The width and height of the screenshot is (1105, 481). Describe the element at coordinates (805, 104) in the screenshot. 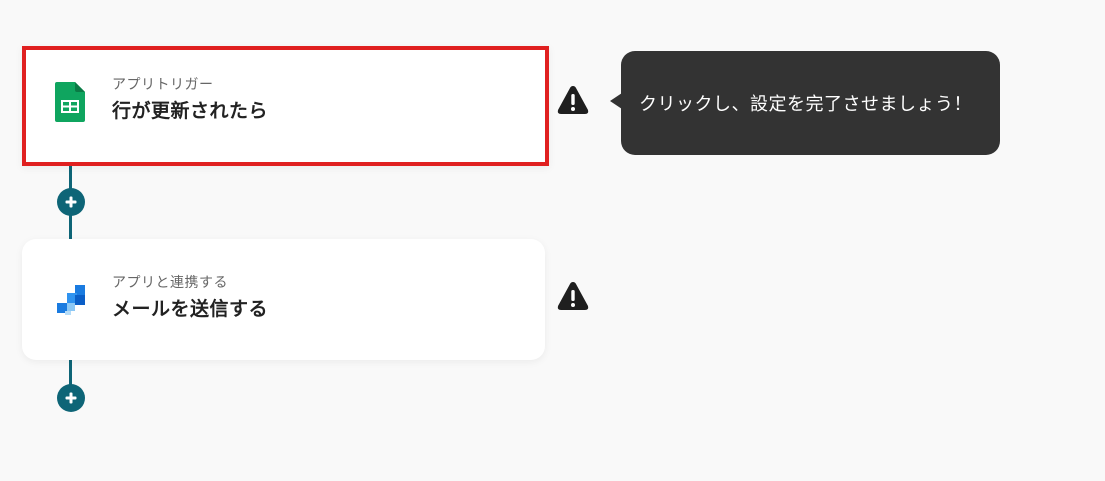

I see `tooltip-text: クリックし、設定を完了させましょう！` at that location.